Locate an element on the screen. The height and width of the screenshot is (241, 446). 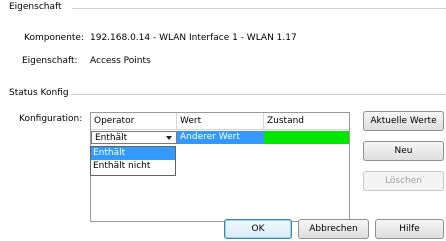
neu-button: Neu is located at coordinates (403, 151).